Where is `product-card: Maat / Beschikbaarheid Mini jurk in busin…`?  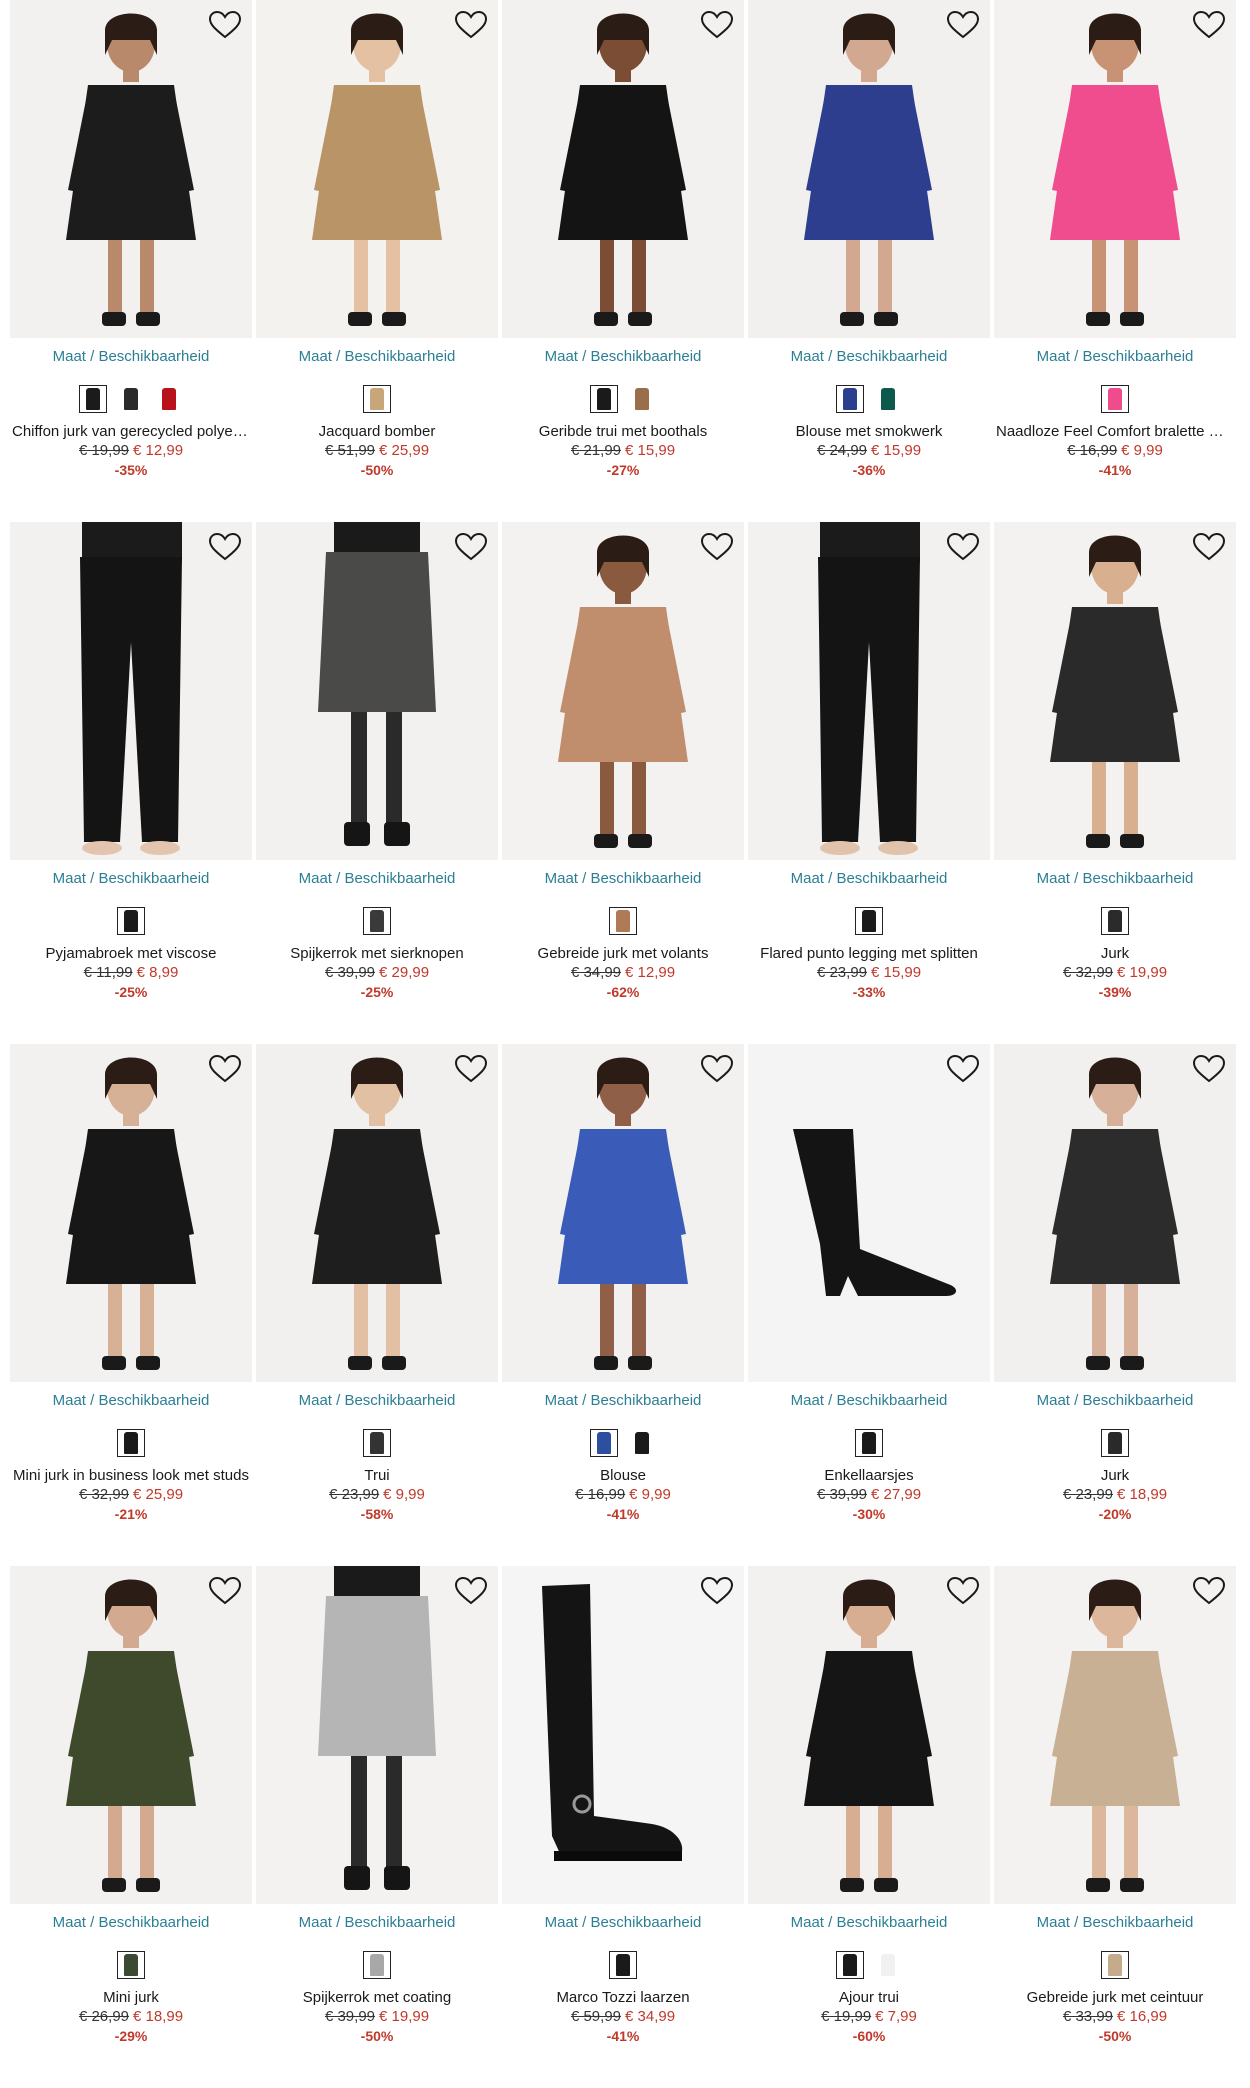
product-card: Maat / Beschikbaarheid Mini jurk in busin… is located at coordinates (131, 1305).